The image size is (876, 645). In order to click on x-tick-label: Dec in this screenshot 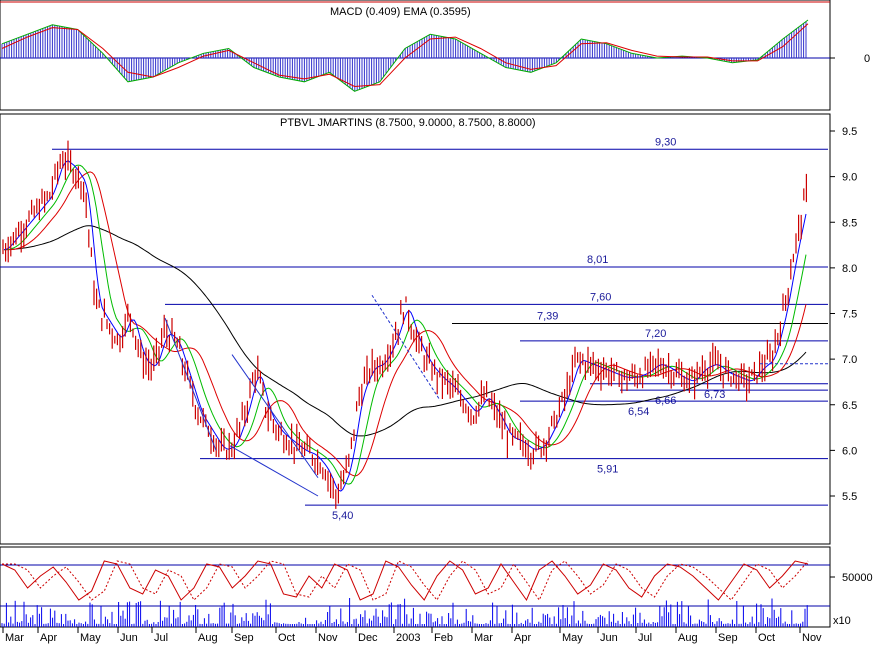, I will do `click(368, 638)`.